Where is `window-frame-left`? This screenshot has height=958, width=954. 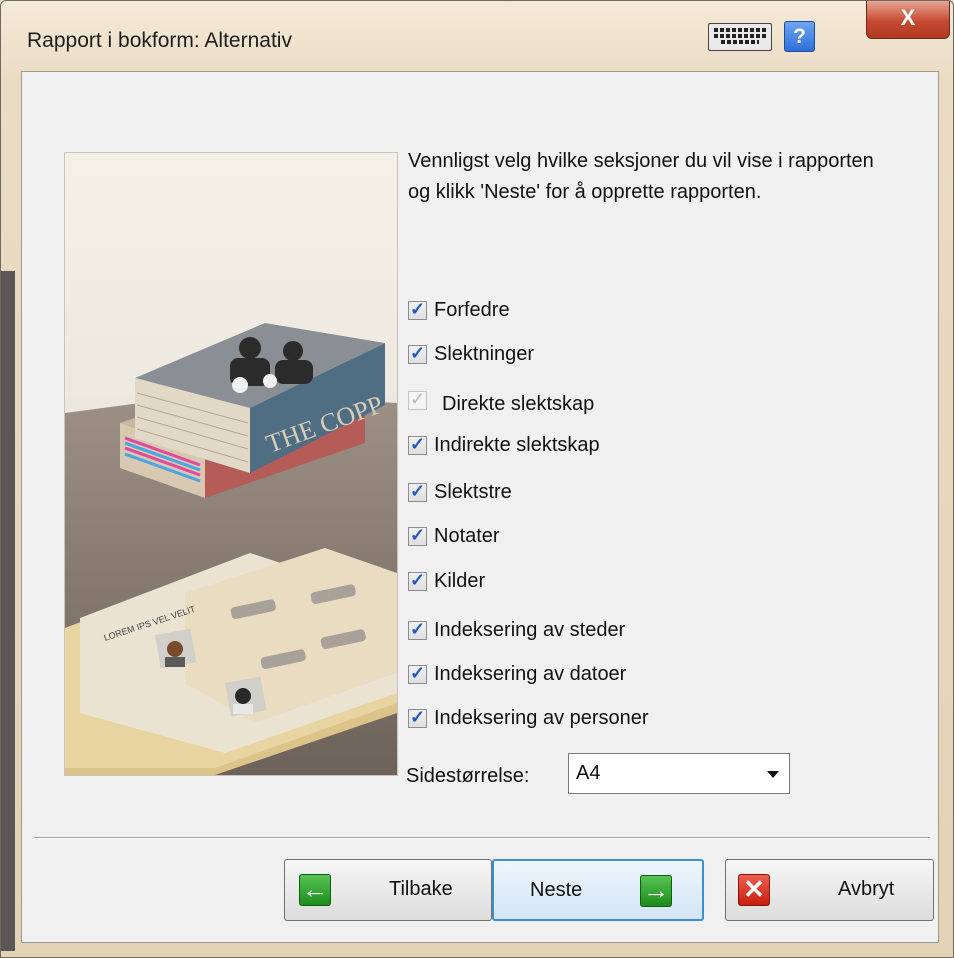 window-frame-left is located at coordinates (8, 611).